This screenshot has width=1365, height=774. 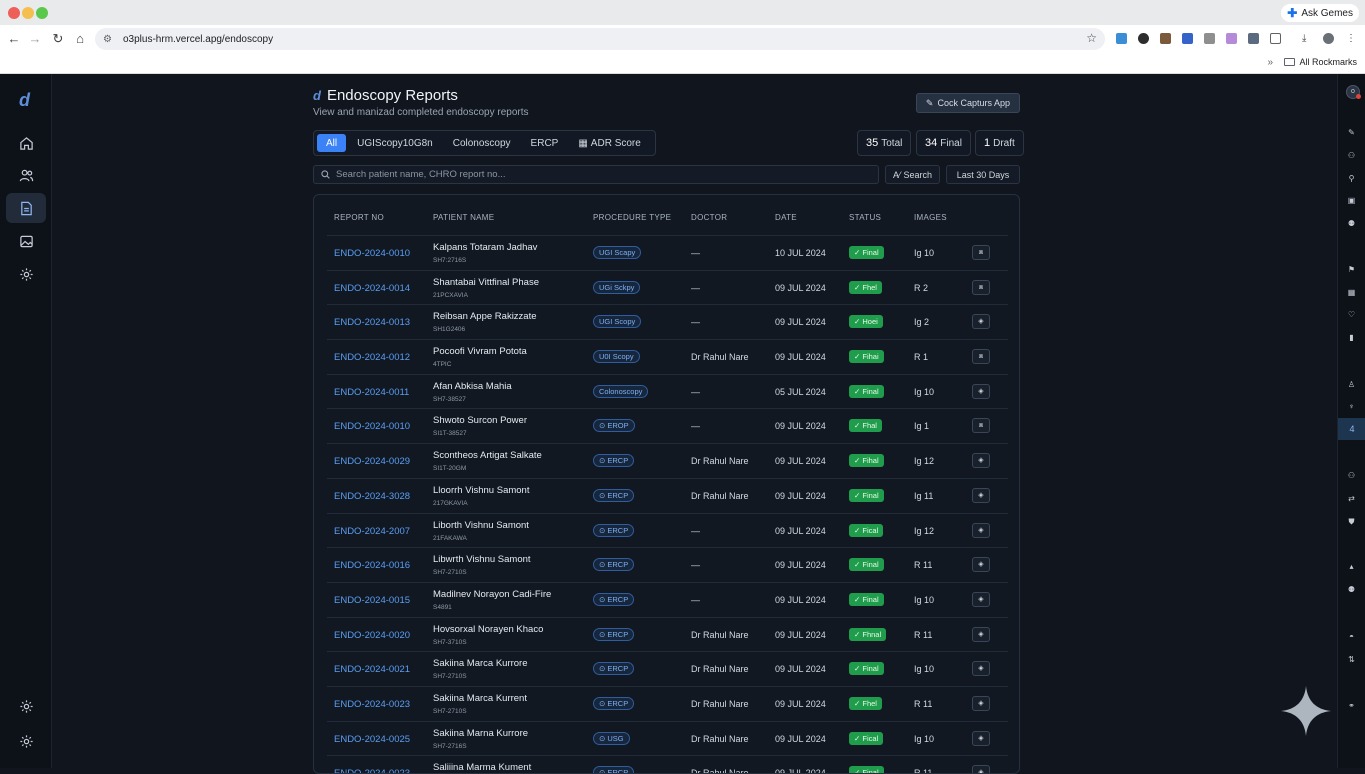 I want to click on col-procedure-type: PROCEDURE TYPE, so click(x=632, y=217).